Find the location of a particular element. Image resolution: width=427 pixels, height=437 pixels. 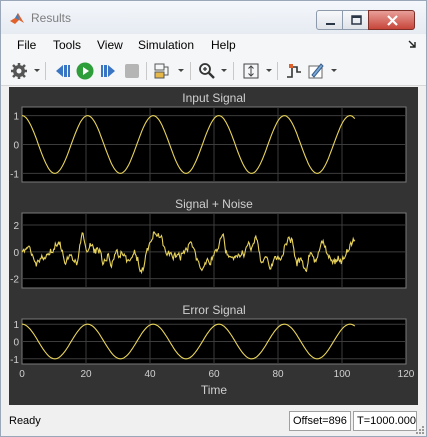

maximize-icon is located at coordinates (356, 20).